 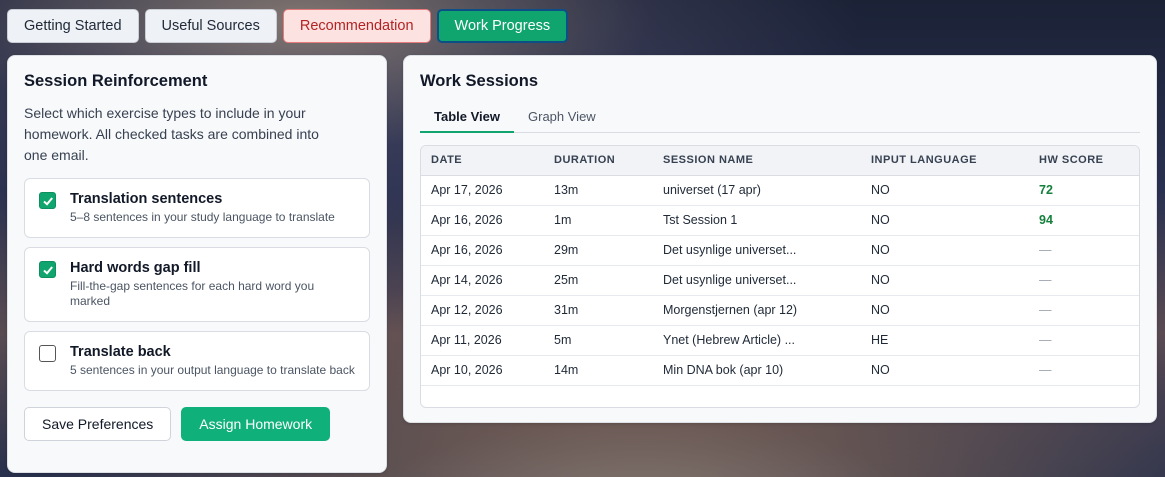 What do you see at coordinates (482, 280) in the screenshot?
I see `cell-date: Apr 14, 2026` at bounding box center [482, 280].